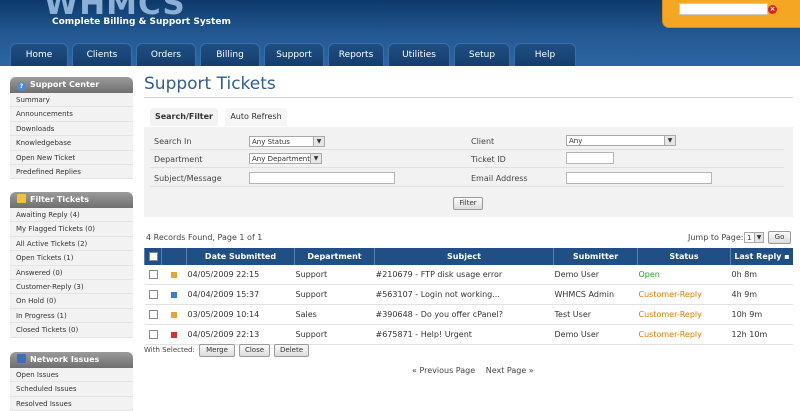  What do you see at coordinates (595, 256) in the screenshot?
I see `col-submitter: Submitter` at bounding box center [595, 256].